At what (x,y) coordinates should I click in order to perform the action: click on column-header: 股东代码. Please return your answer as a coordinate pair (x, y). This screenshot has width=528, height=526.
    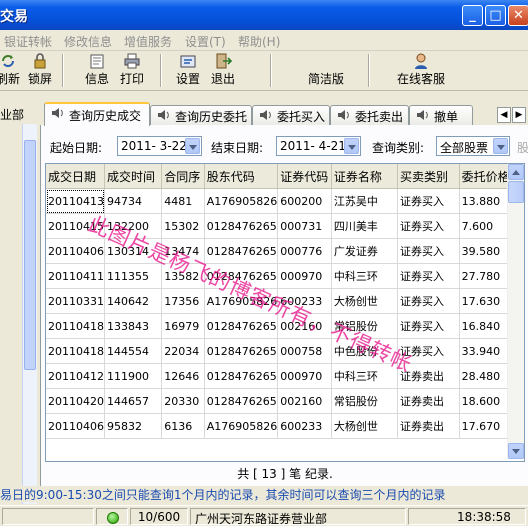
    Looking at the image, I should click on (241, 176).